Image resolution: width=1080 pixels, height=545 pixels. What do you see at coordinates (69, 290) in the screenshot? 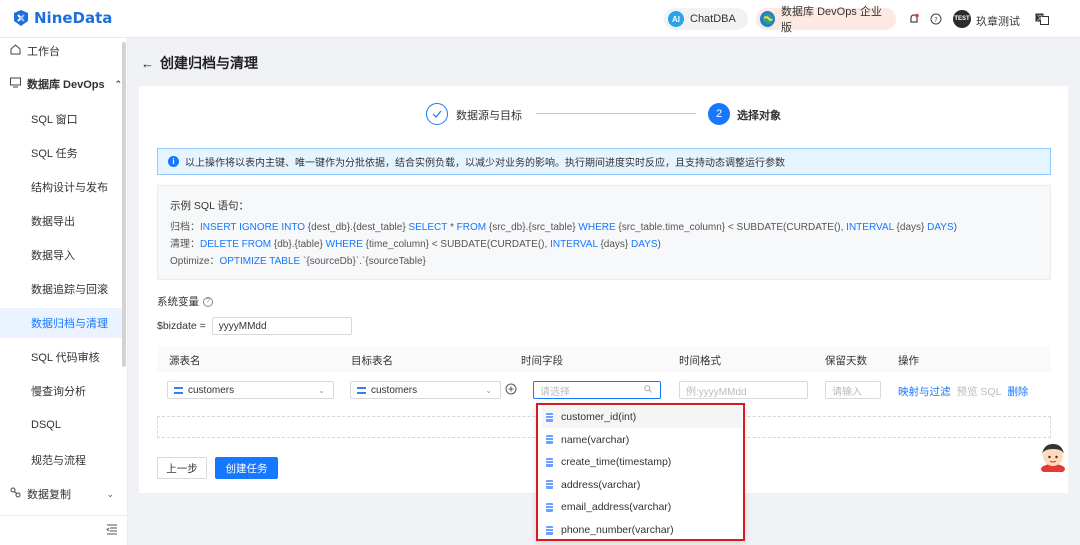
I see `sidebar-item-label: 数据追踪与回滚` at bounding box center [69, 290].